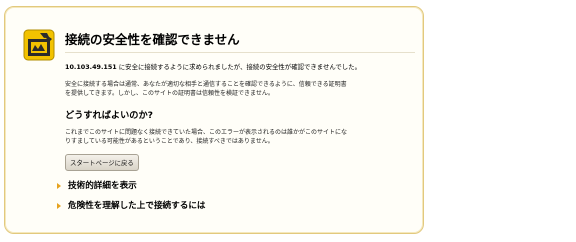 The width and height of the screenshot is (576, 242). I want to click on what-to-do-heading: どうすればよいのか?, so click(109, 115).